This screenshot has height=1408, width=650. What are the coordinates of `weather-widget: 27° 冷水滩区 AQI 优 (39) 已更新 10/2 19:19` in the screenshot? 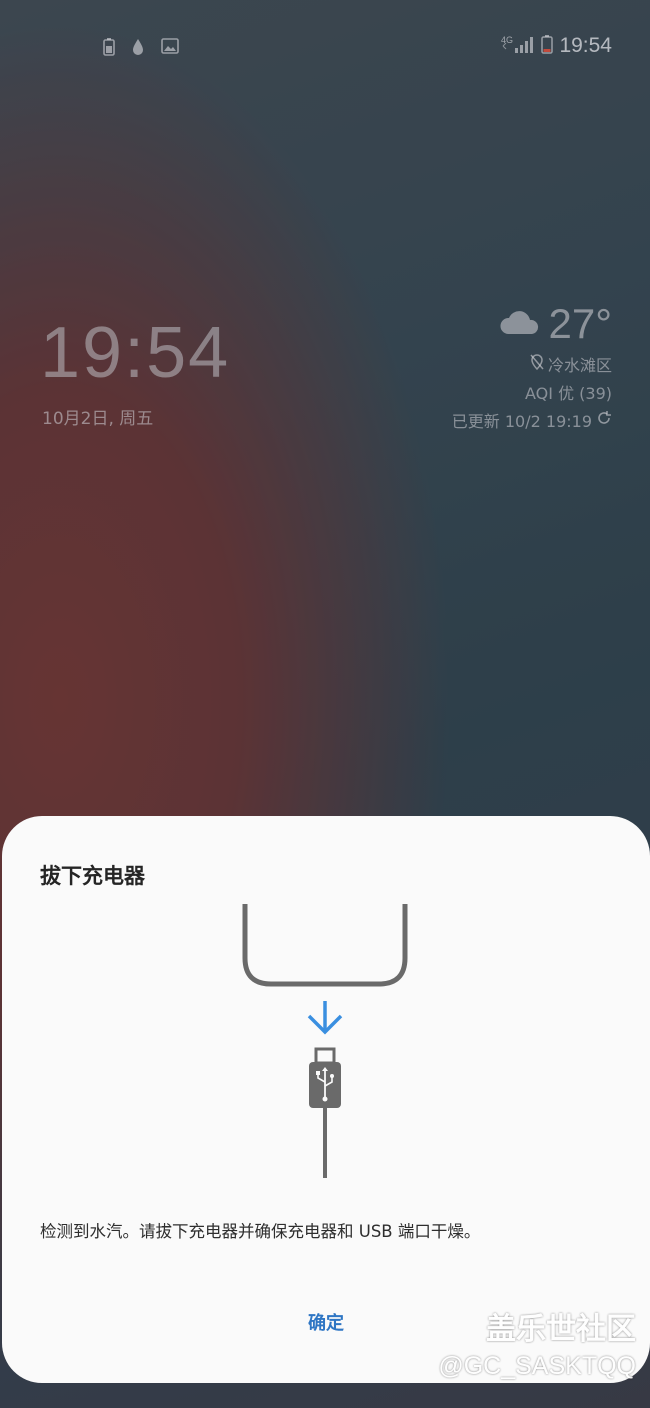 It's located at (532, 366).